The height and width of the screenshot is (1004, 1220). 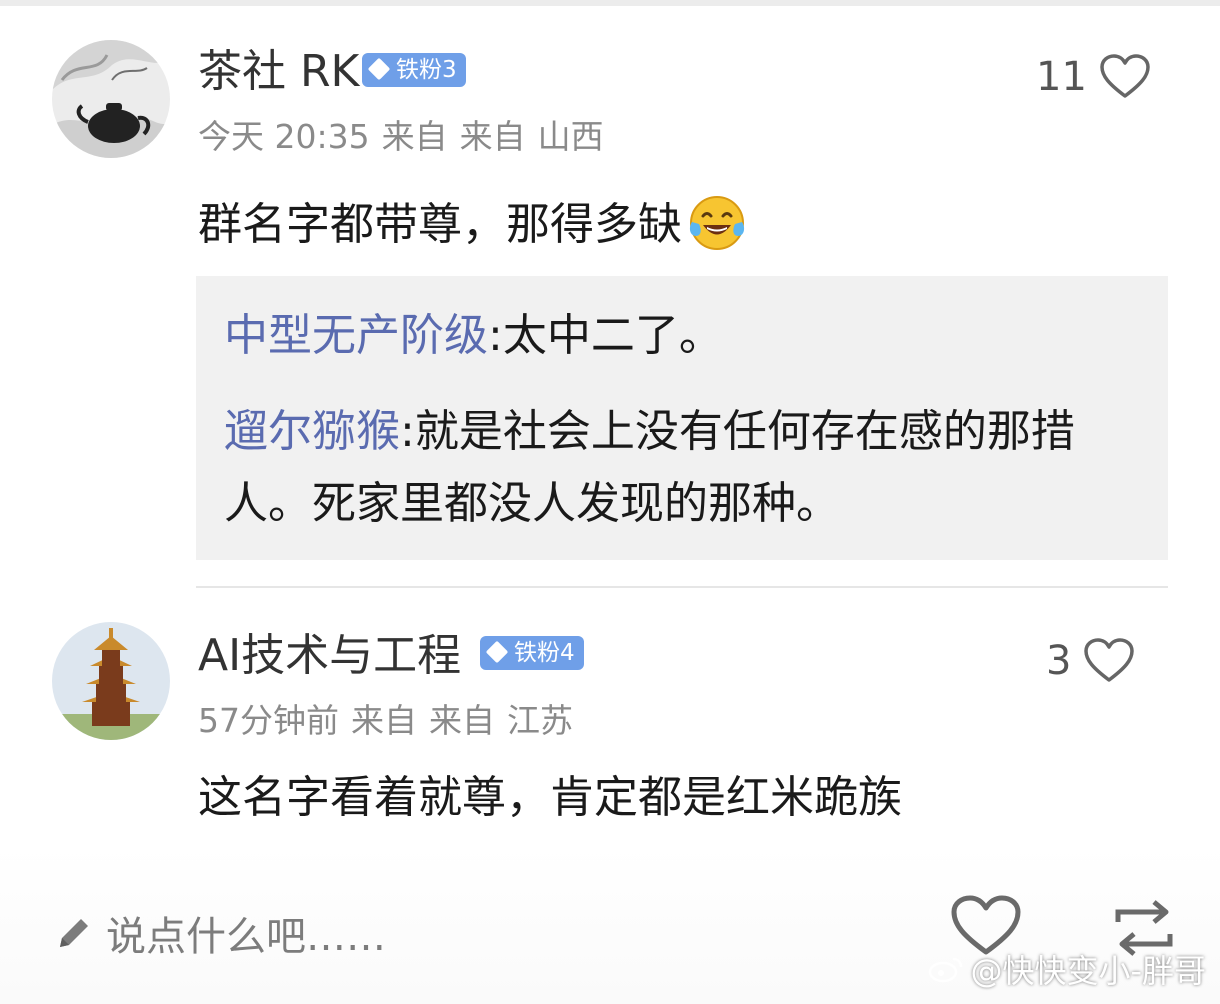 I want to click on reply-author: 遛尔猕猴, so click(x=312, y=431).